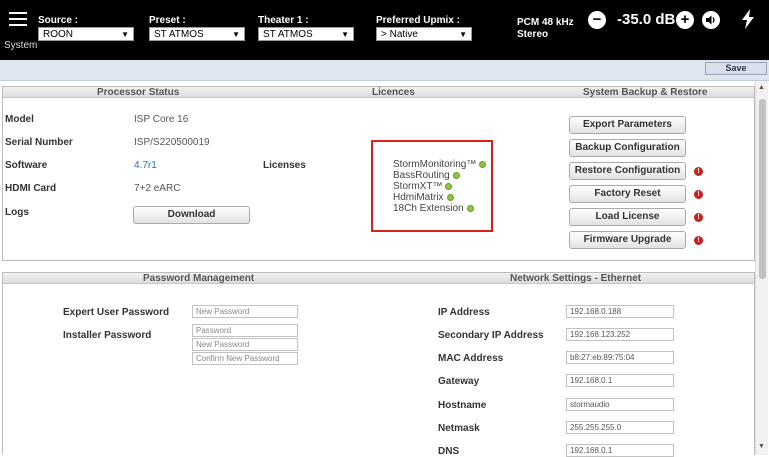 This screenshot has width=769, height=457. Describe the element at coordinates (39, 142) in the screenshot. I see `serial-label: Serial Number` at that location.